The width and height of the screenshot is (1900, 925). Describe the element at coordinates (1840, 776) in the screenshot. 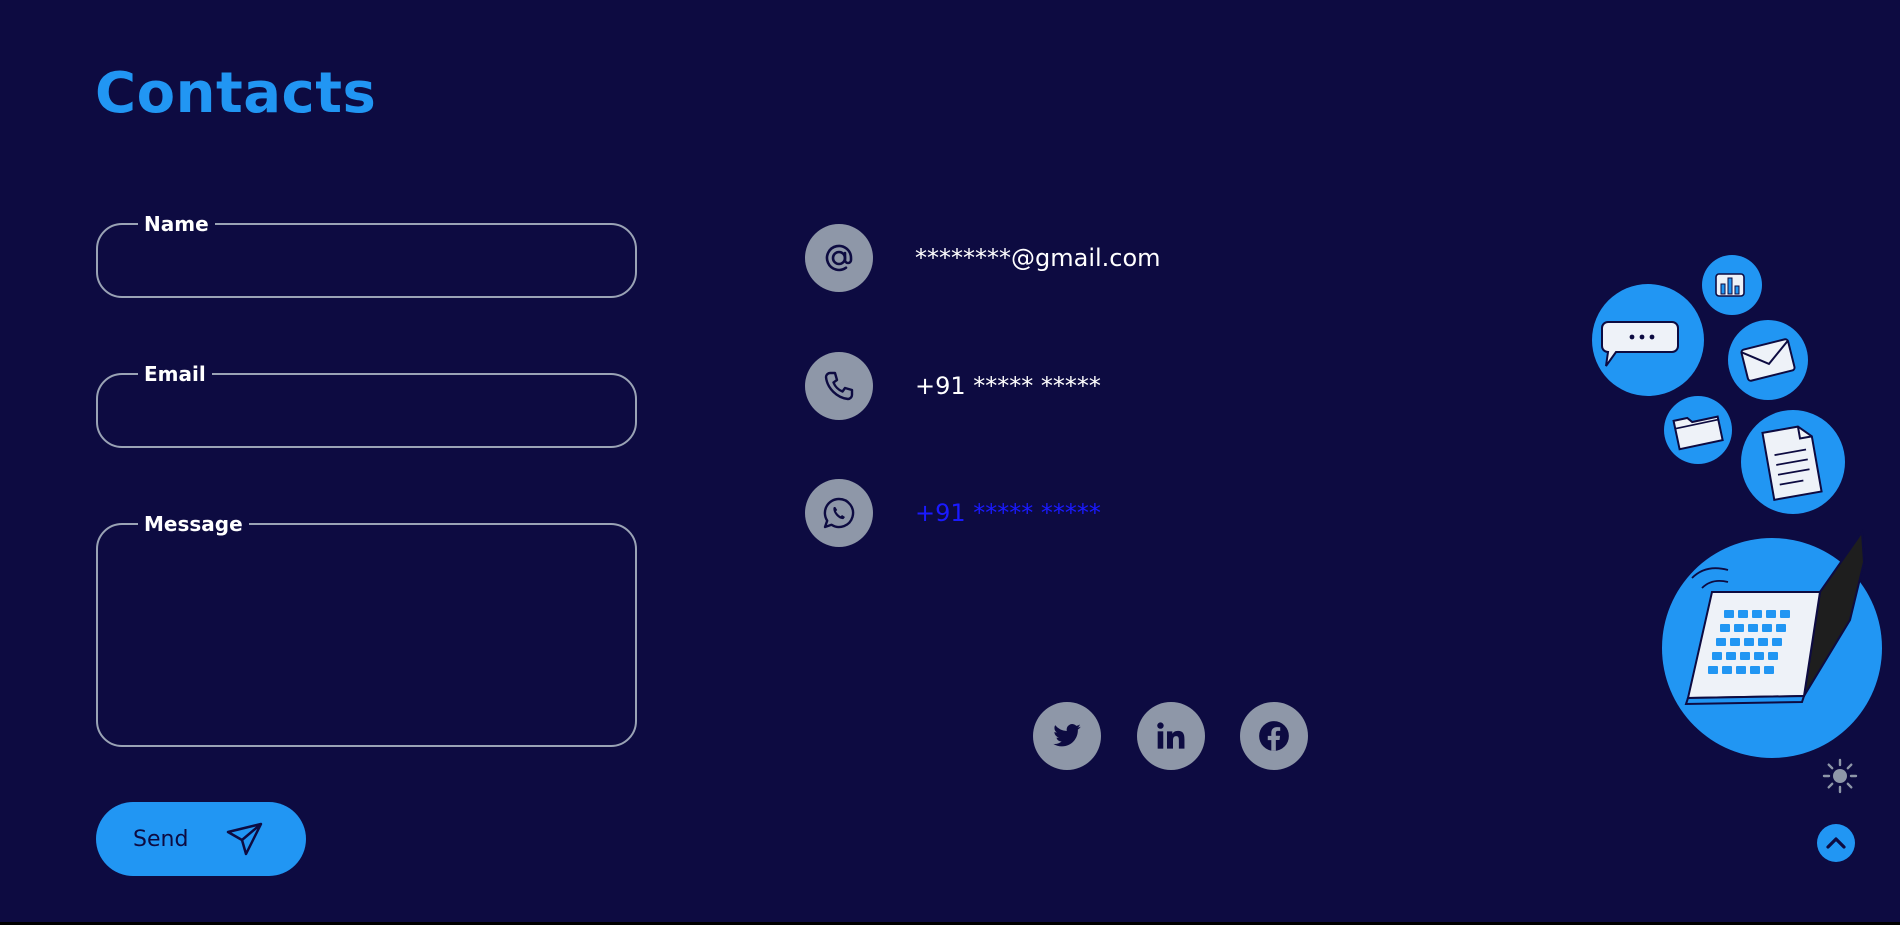

I see `sun-icon` at that location.